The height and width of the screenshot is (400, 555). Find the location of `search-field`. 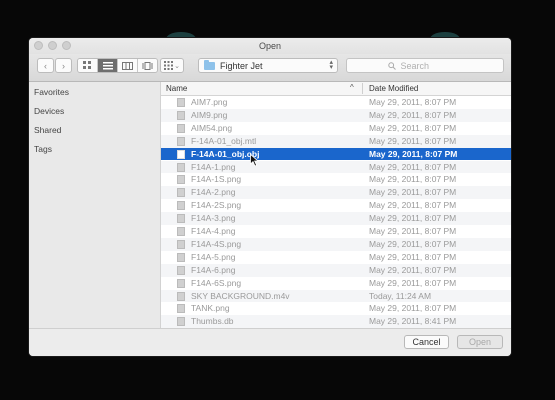

search-field is located at coordinates (425, 65).